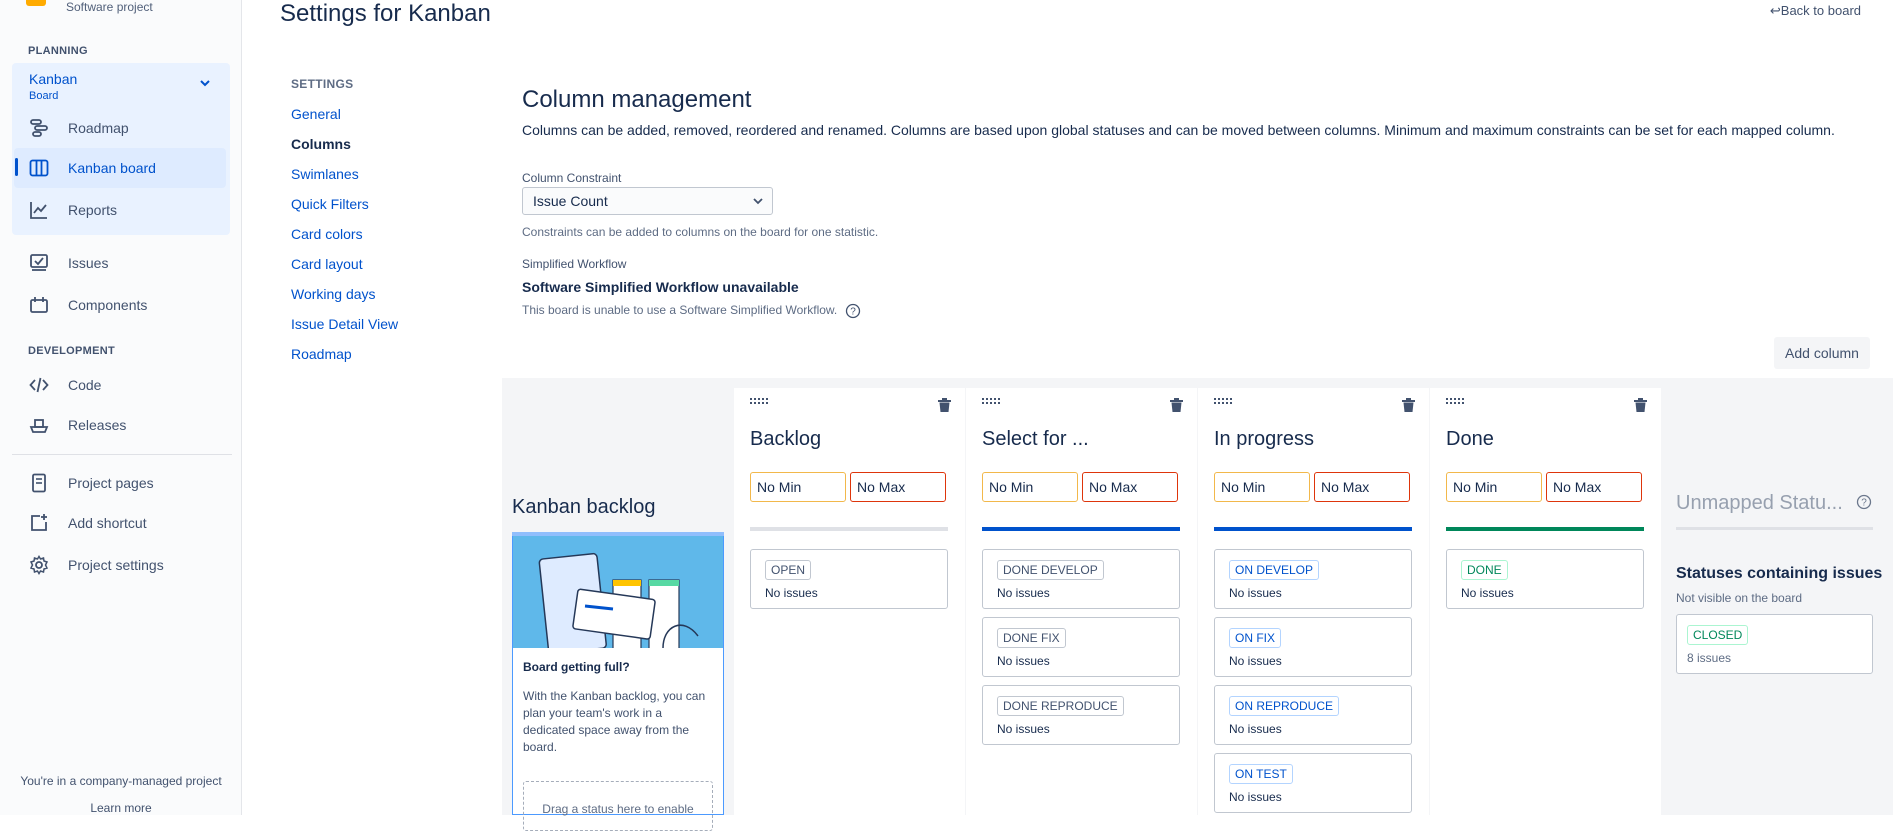 This screenshot has height=831, width=1893. Describe the element at coordinates (85, 385) in the screenshot. I see `sidebar-item-label: Code` at that location.